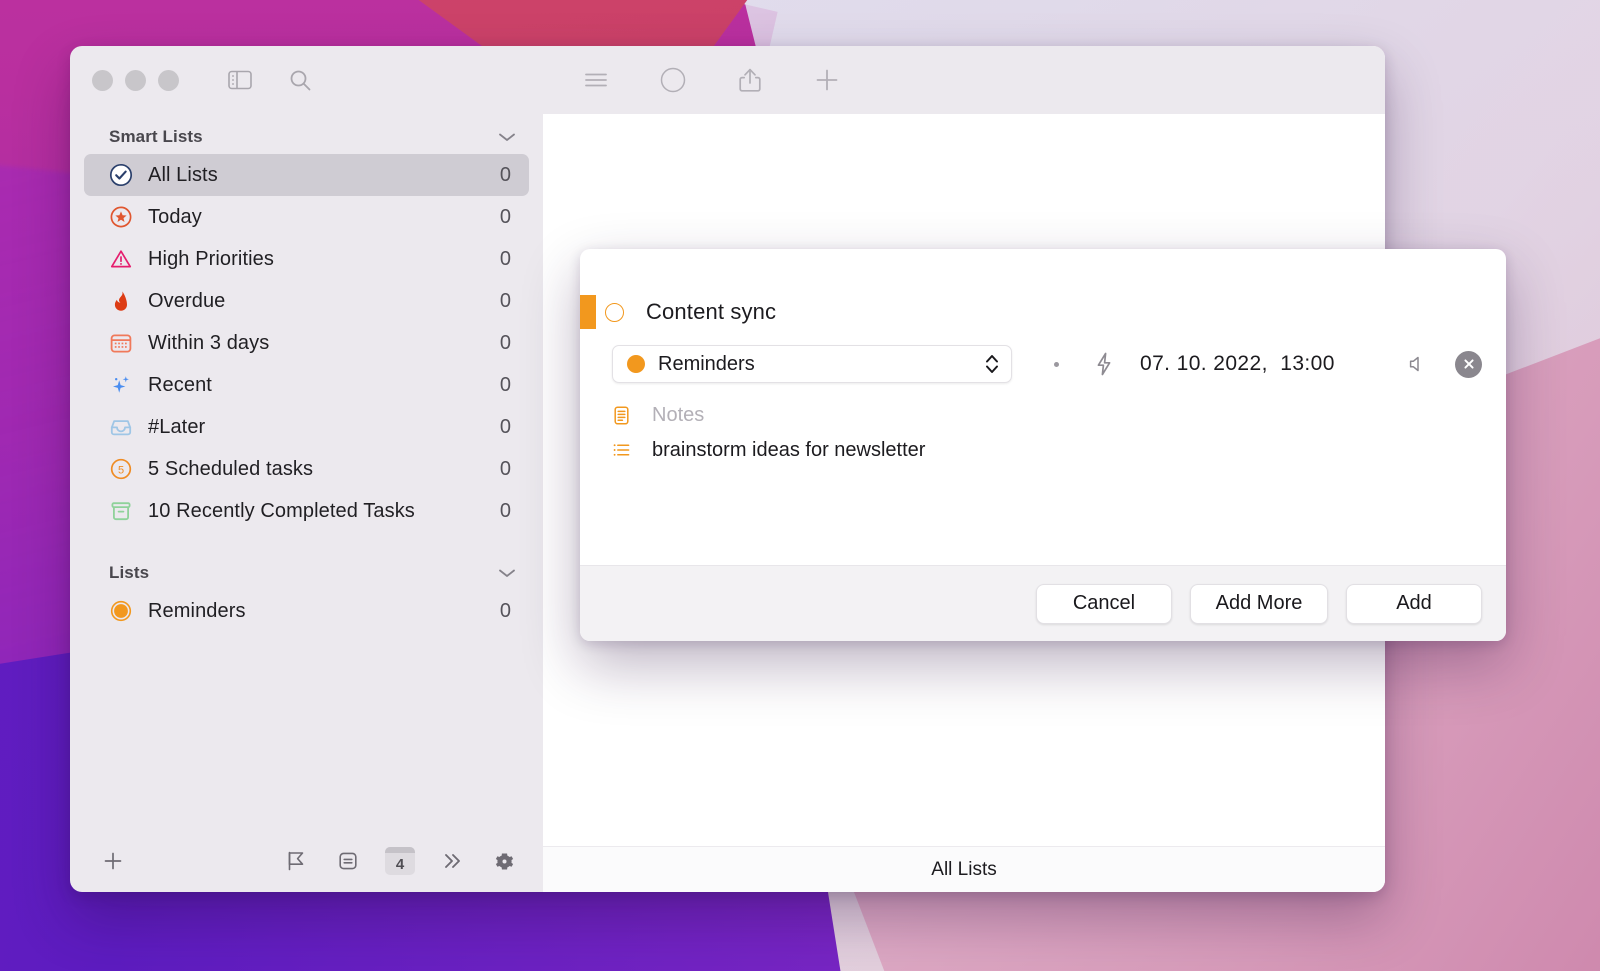  Describe the element at coordinates (121, 511) in the screenshot. I see `archive-box-icon` at that location.